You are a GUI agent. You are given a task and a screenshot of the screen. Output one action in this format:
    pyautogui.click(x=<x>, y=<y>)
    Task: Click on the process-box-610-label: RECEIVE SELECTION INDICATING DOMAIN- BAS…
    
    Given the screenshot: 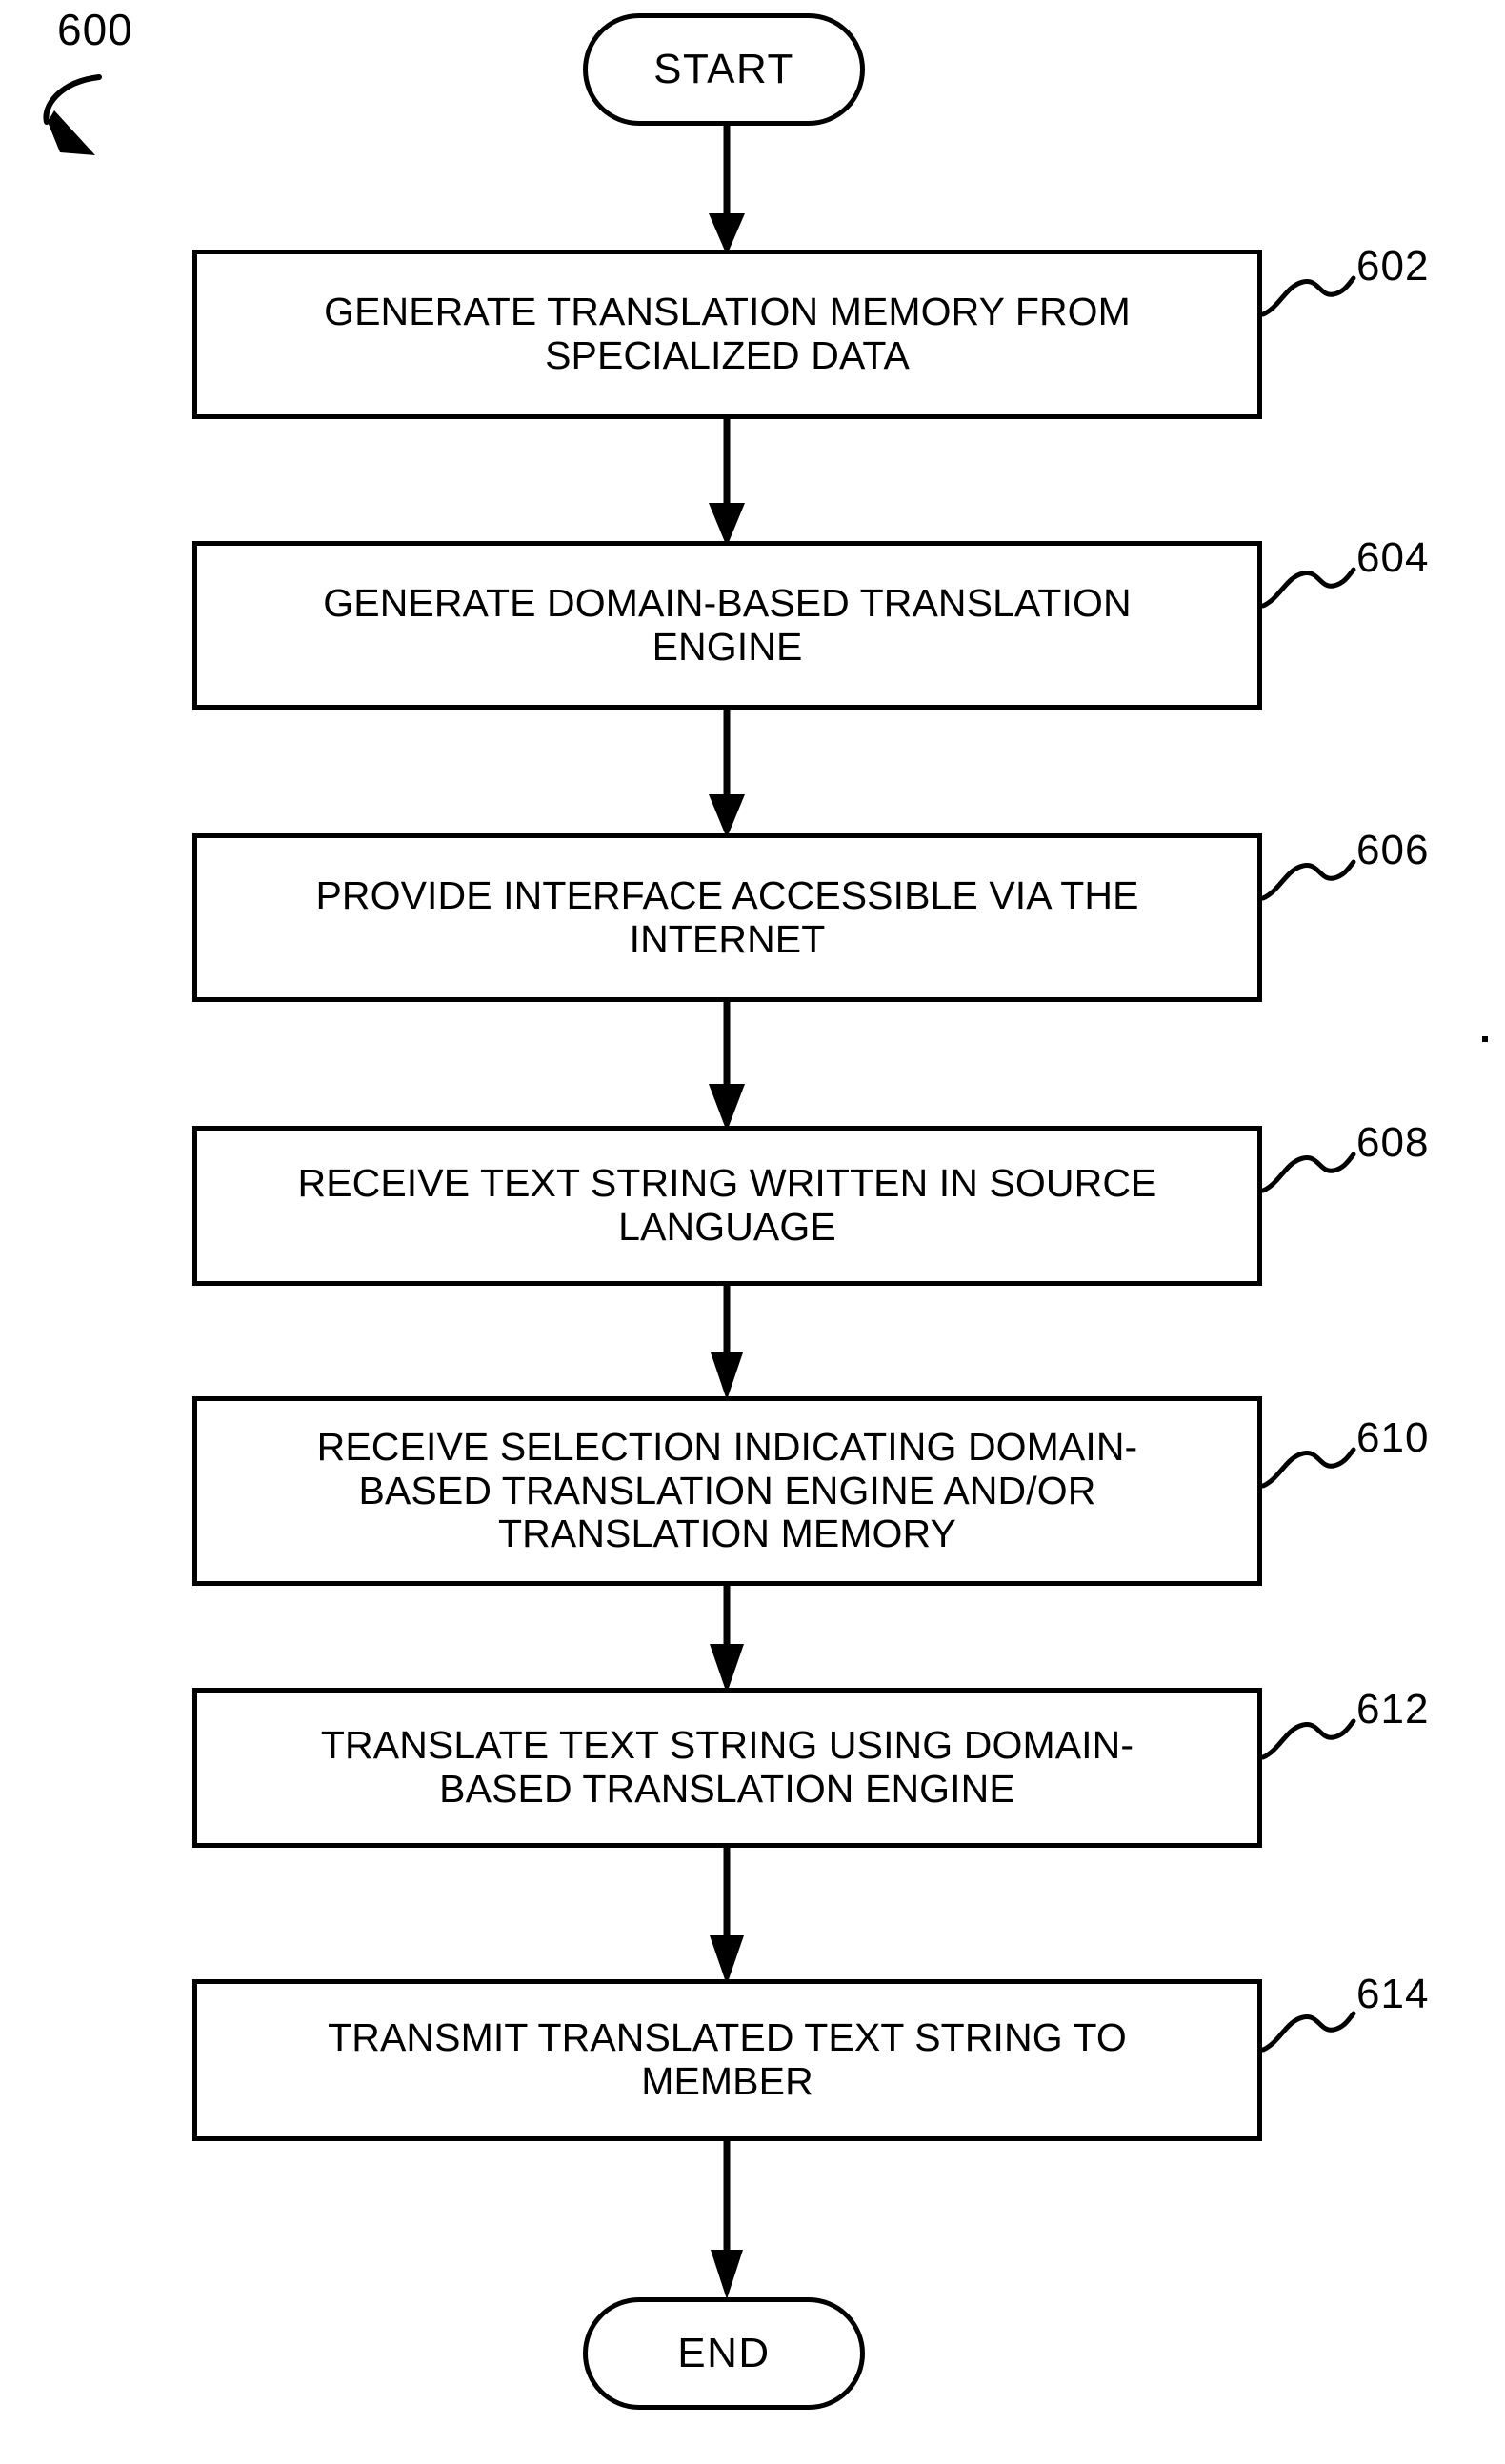 What is the action you would take?
    pyautogui.click(x=727, y=1490)
    